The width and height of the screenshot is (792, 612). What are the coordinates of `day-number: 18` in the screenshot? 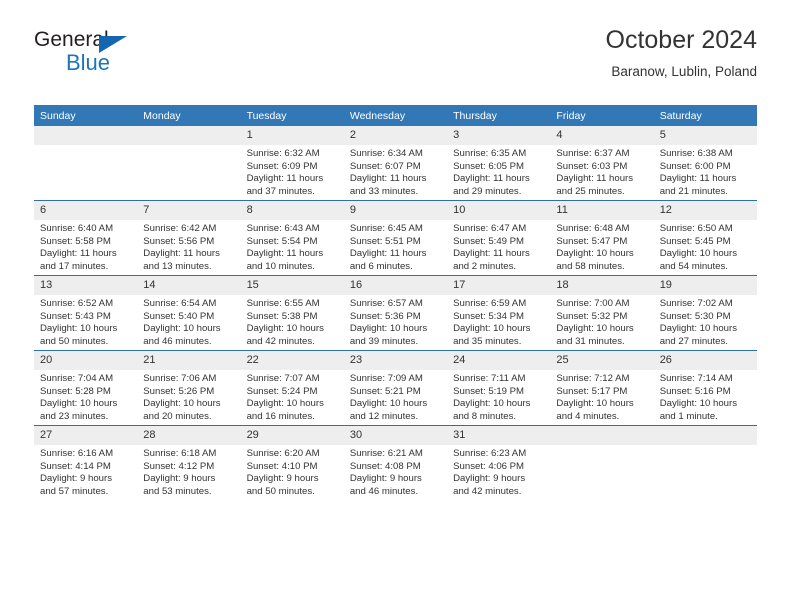 It's located at (602, 285).